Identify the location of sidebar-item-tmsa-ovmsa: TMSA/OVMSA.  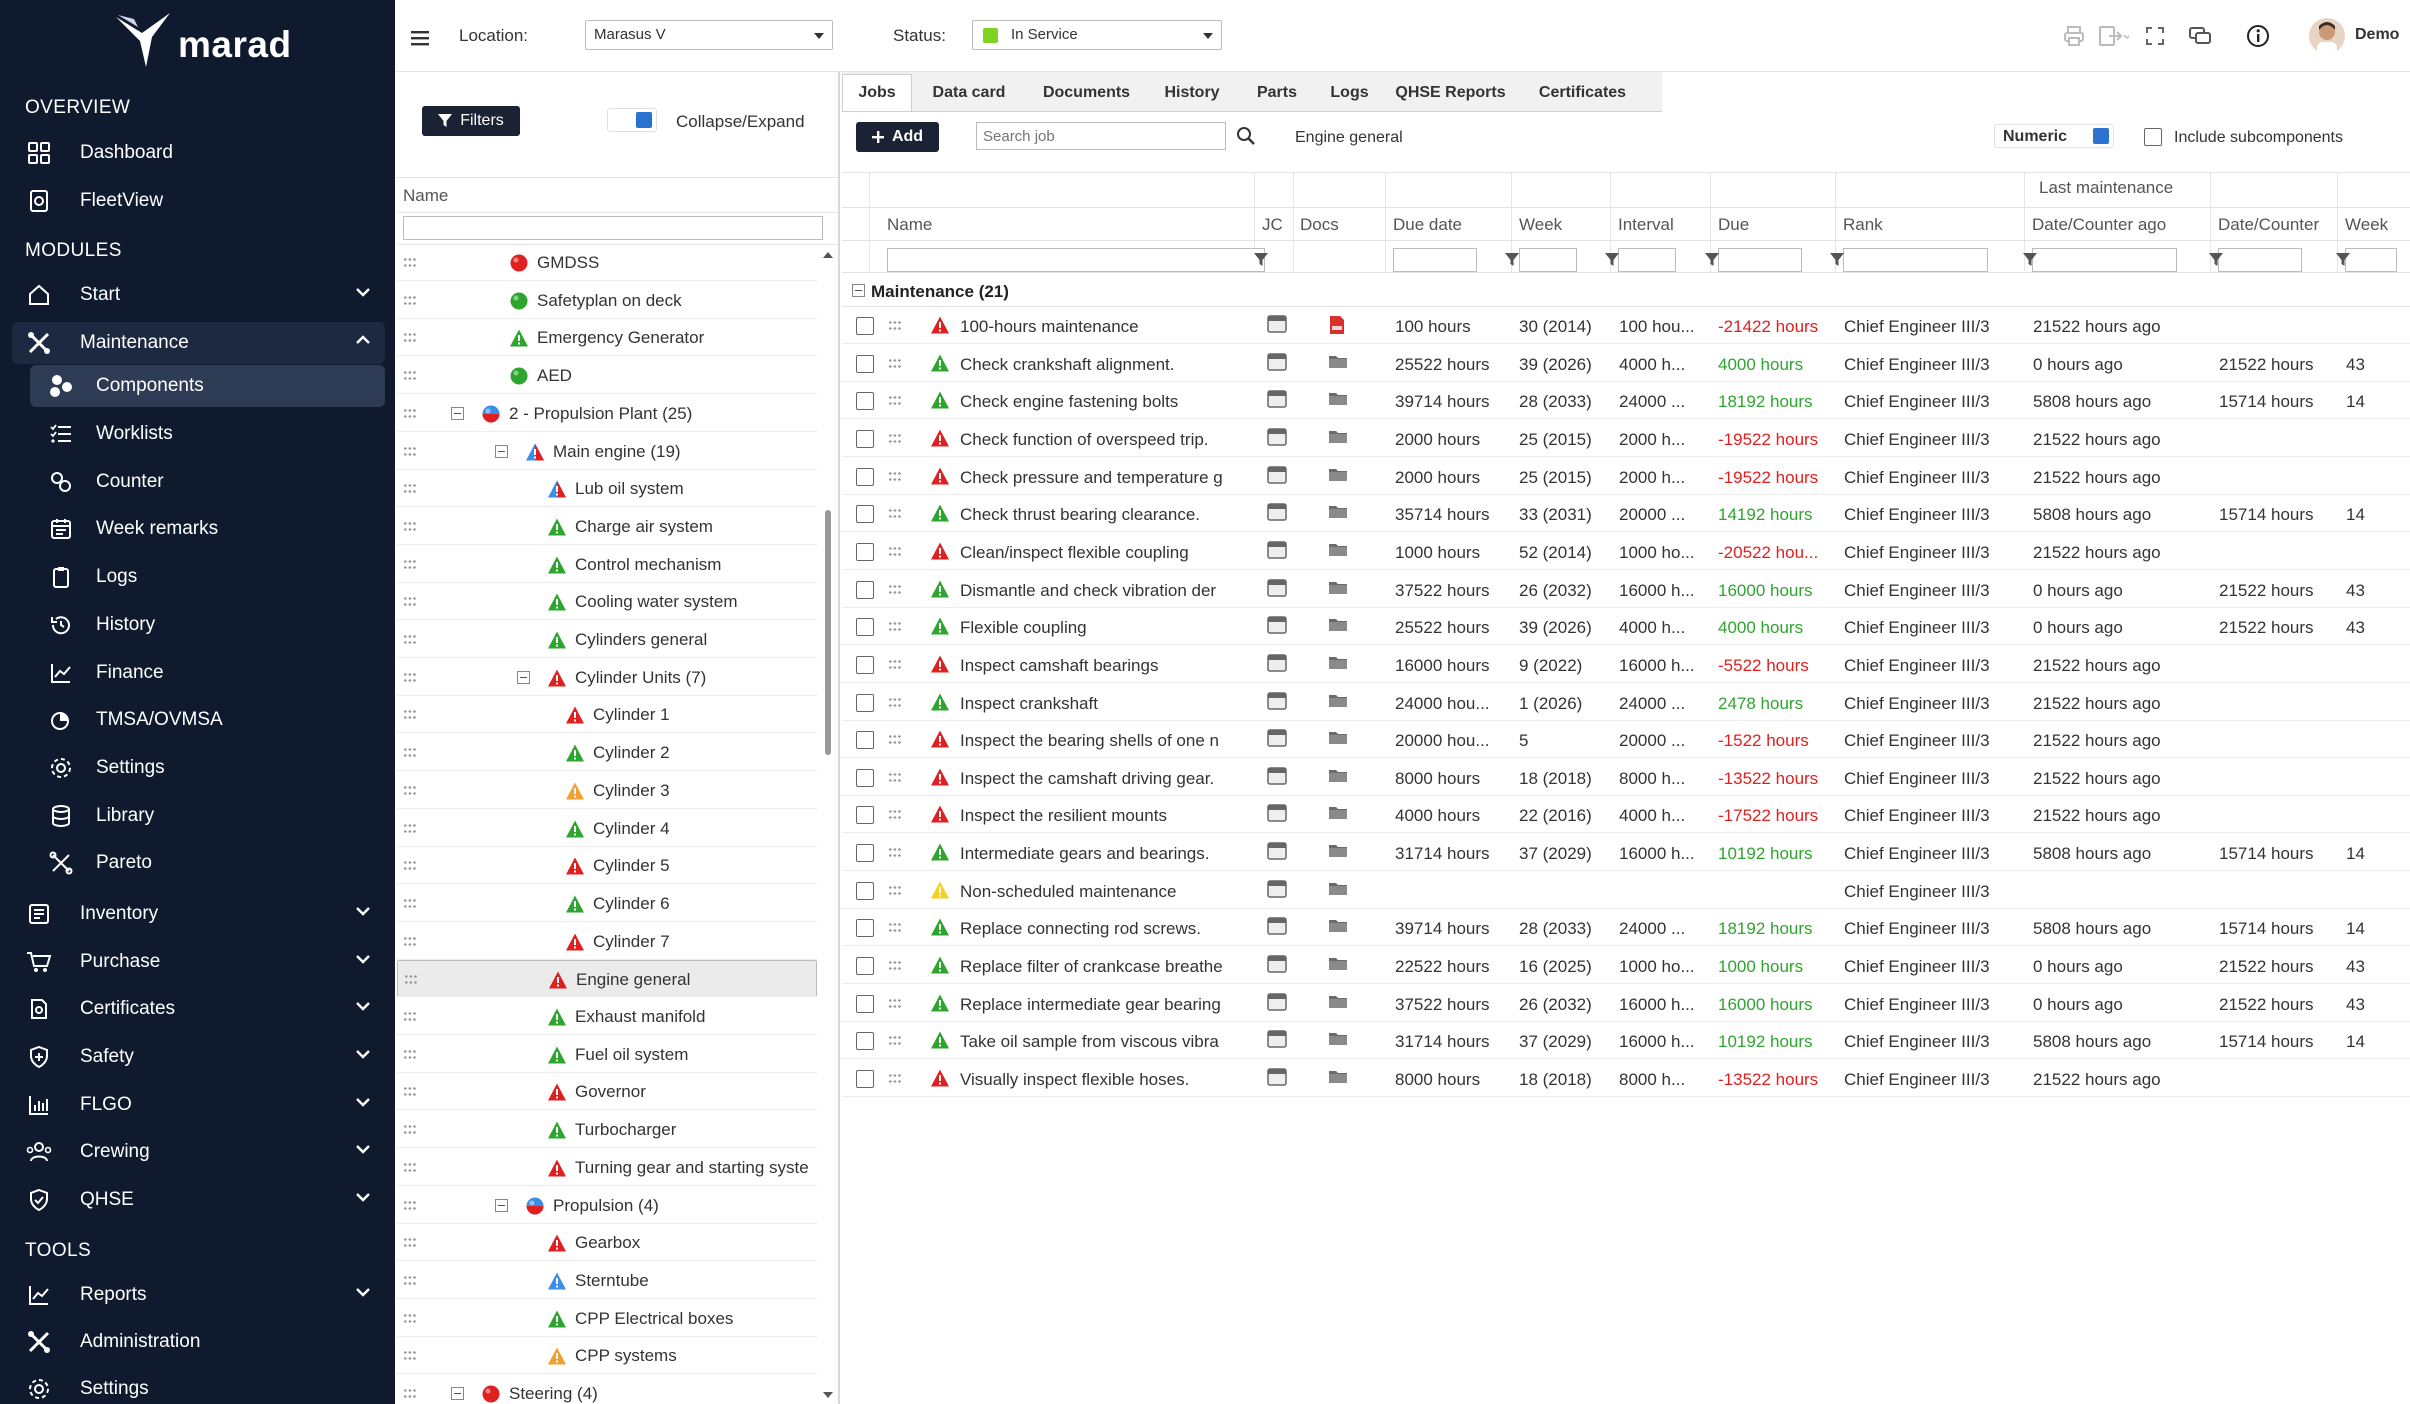
(207, 720).